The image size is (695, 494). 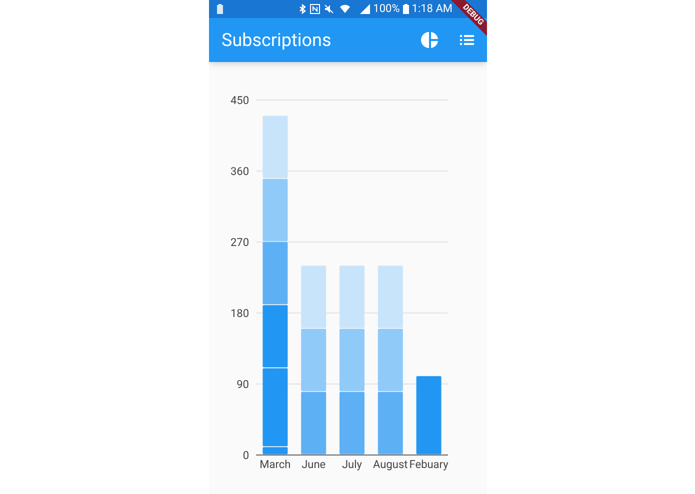 I want to click on x-category-label: March, so click(x=274, y=464).